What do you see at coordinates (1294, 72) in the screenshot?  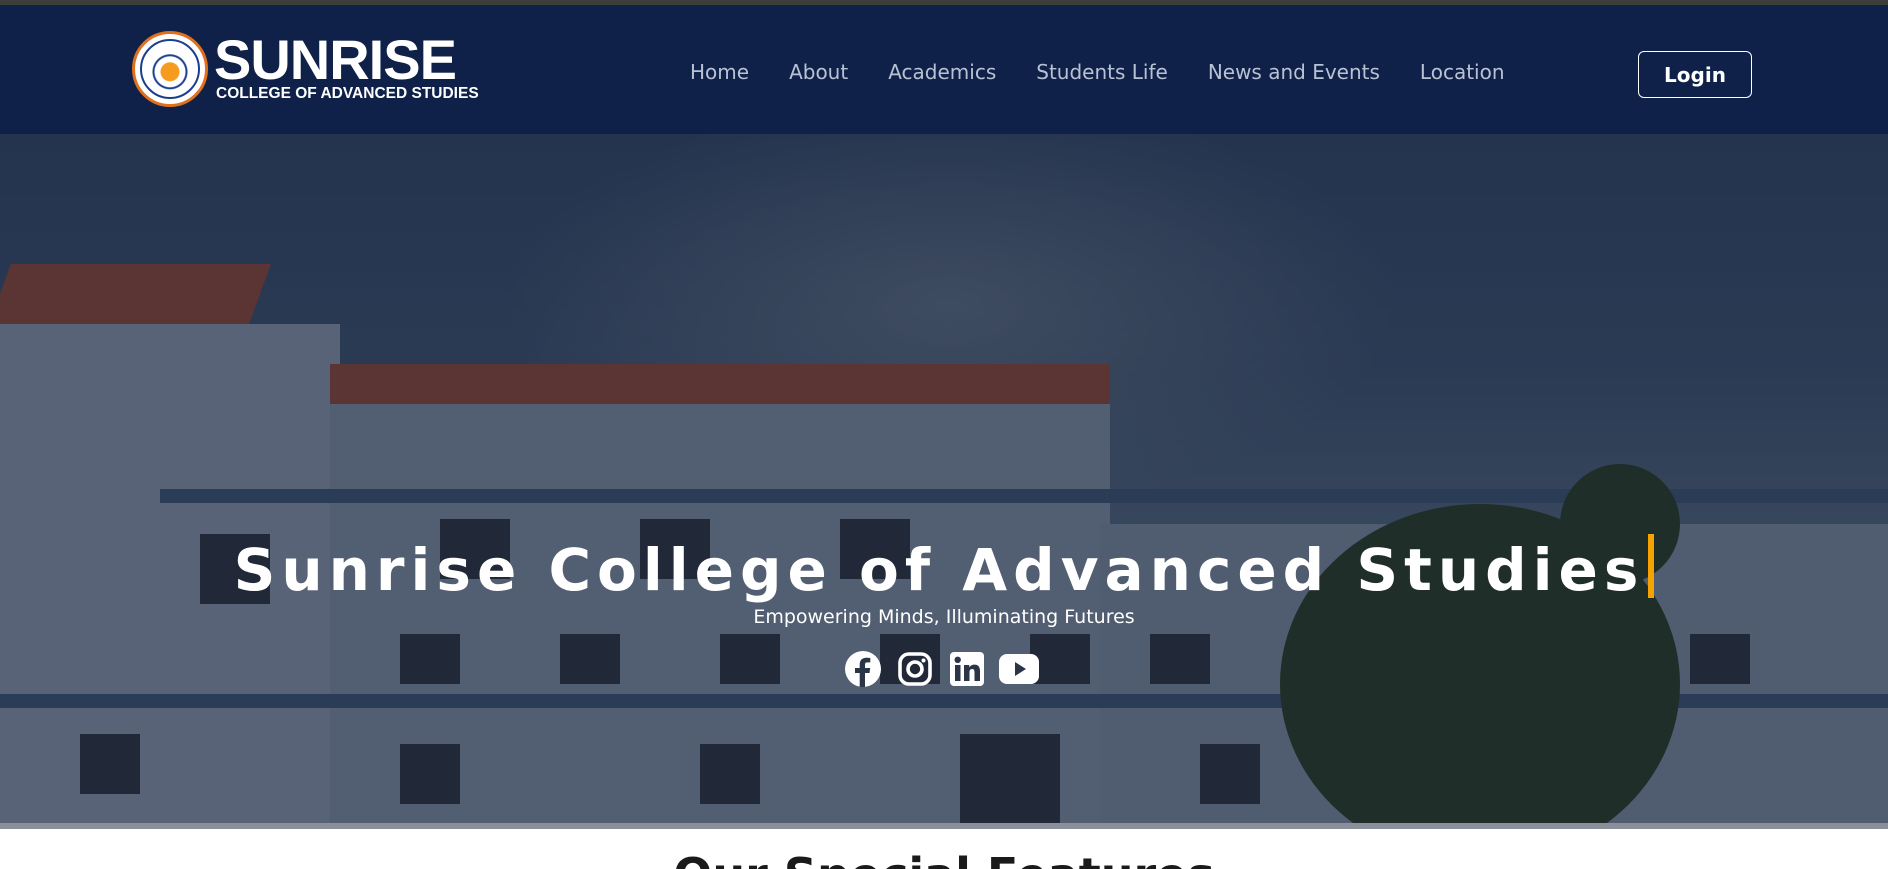 I see `nav-news-and-events: News and Events` at bounding box center [1294, 72].